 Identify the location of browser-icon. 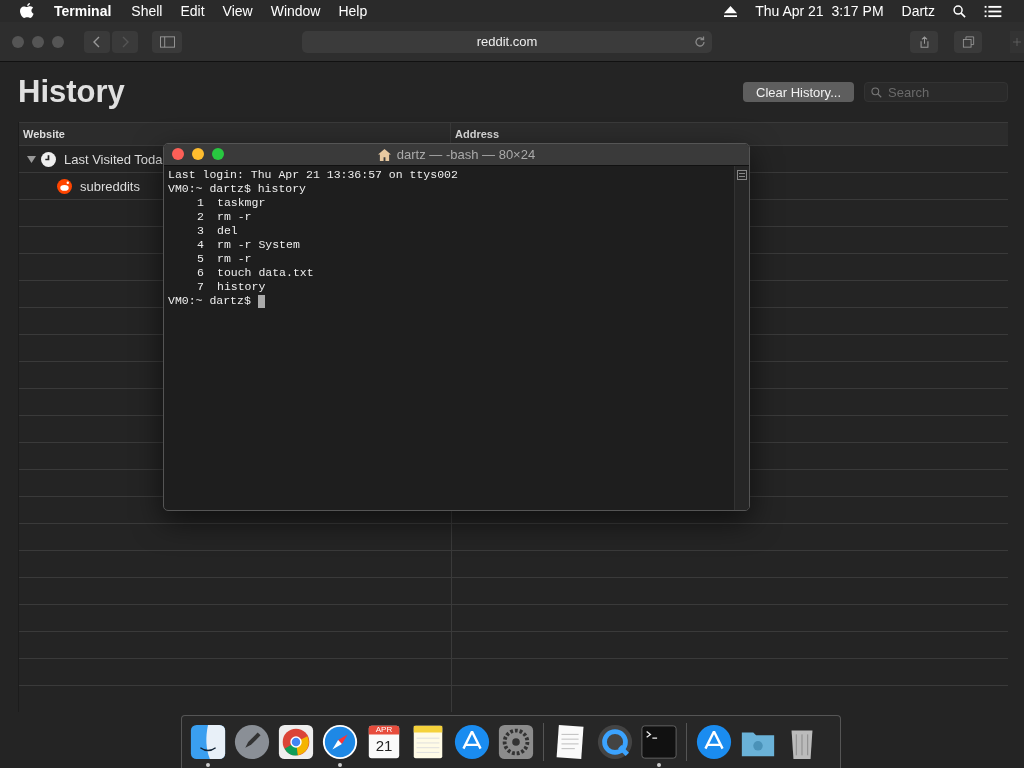
(296, 742).